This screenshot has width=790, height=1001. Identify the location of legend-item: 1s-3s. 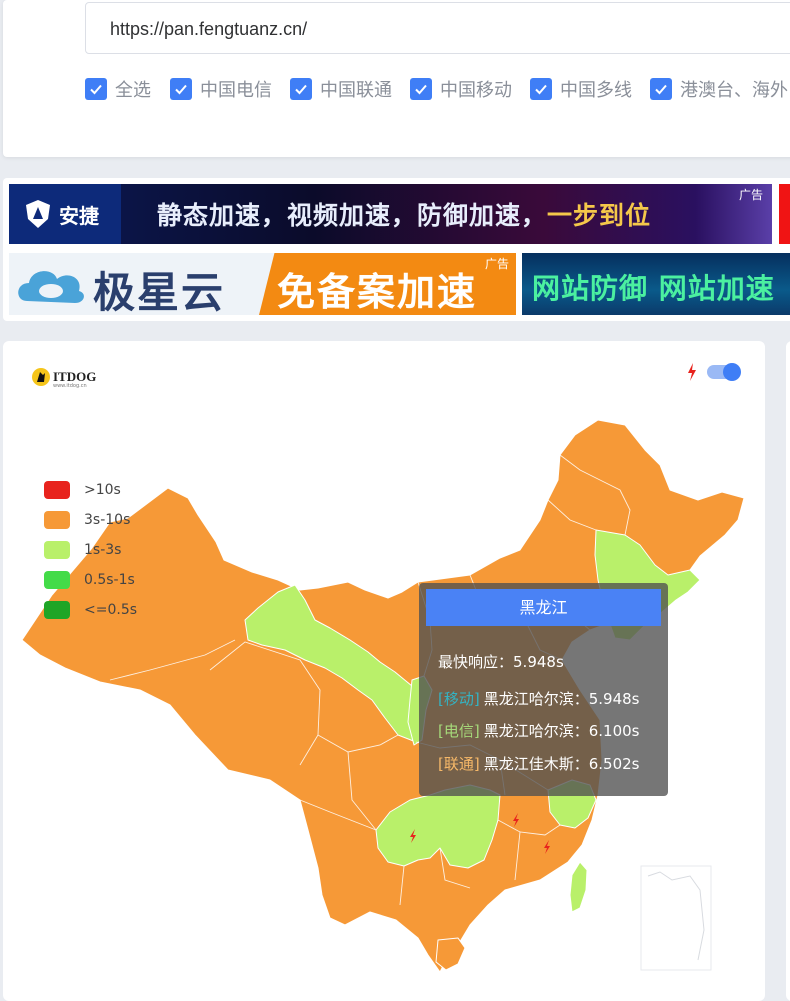
(82, 550).